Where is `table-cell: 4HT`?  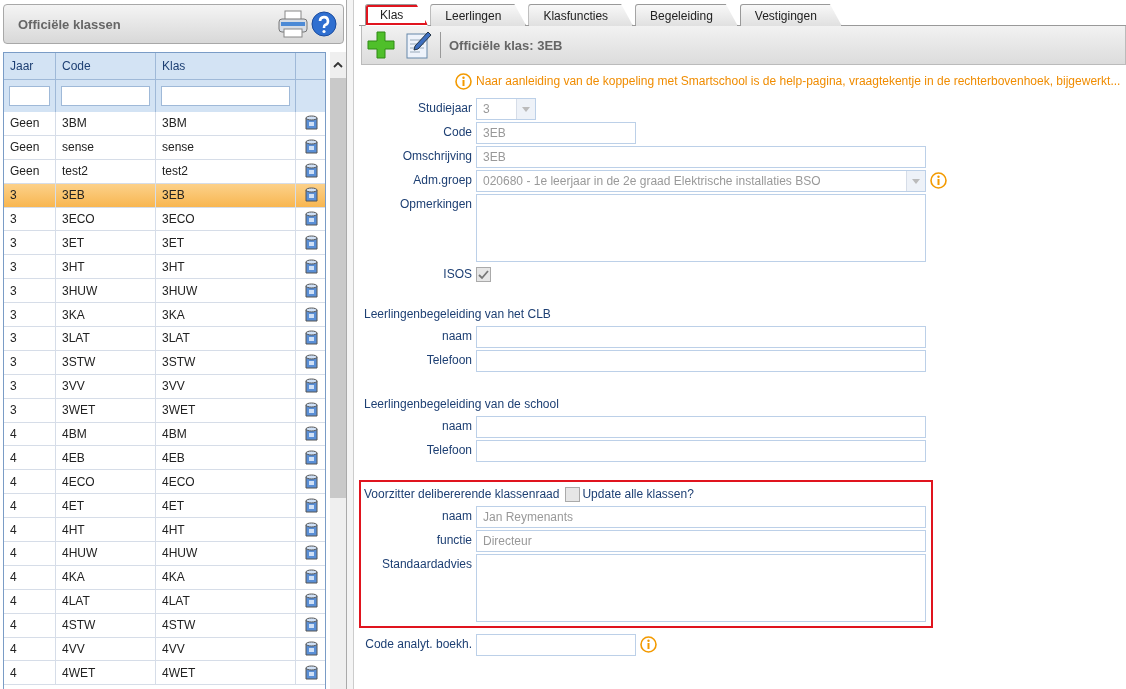
table-cell: 4HT is located at coordinates (106, 530).